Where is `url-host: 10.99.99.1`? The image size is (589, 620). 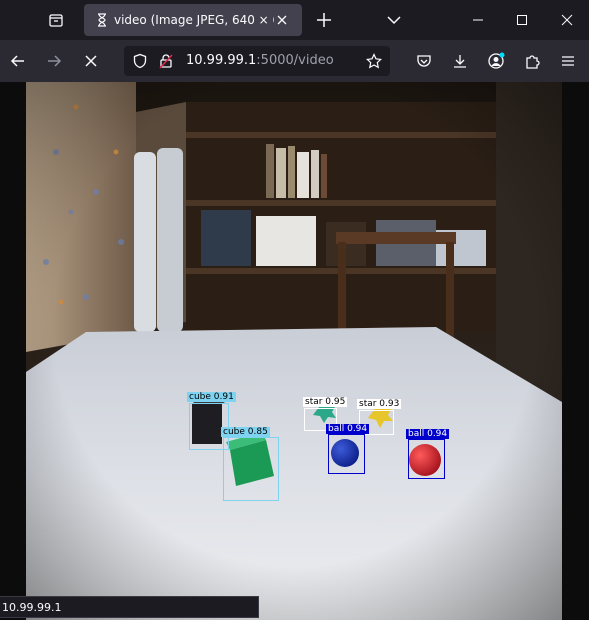
url-host: 10.99.99.1 is located at coordinates (221, 60).